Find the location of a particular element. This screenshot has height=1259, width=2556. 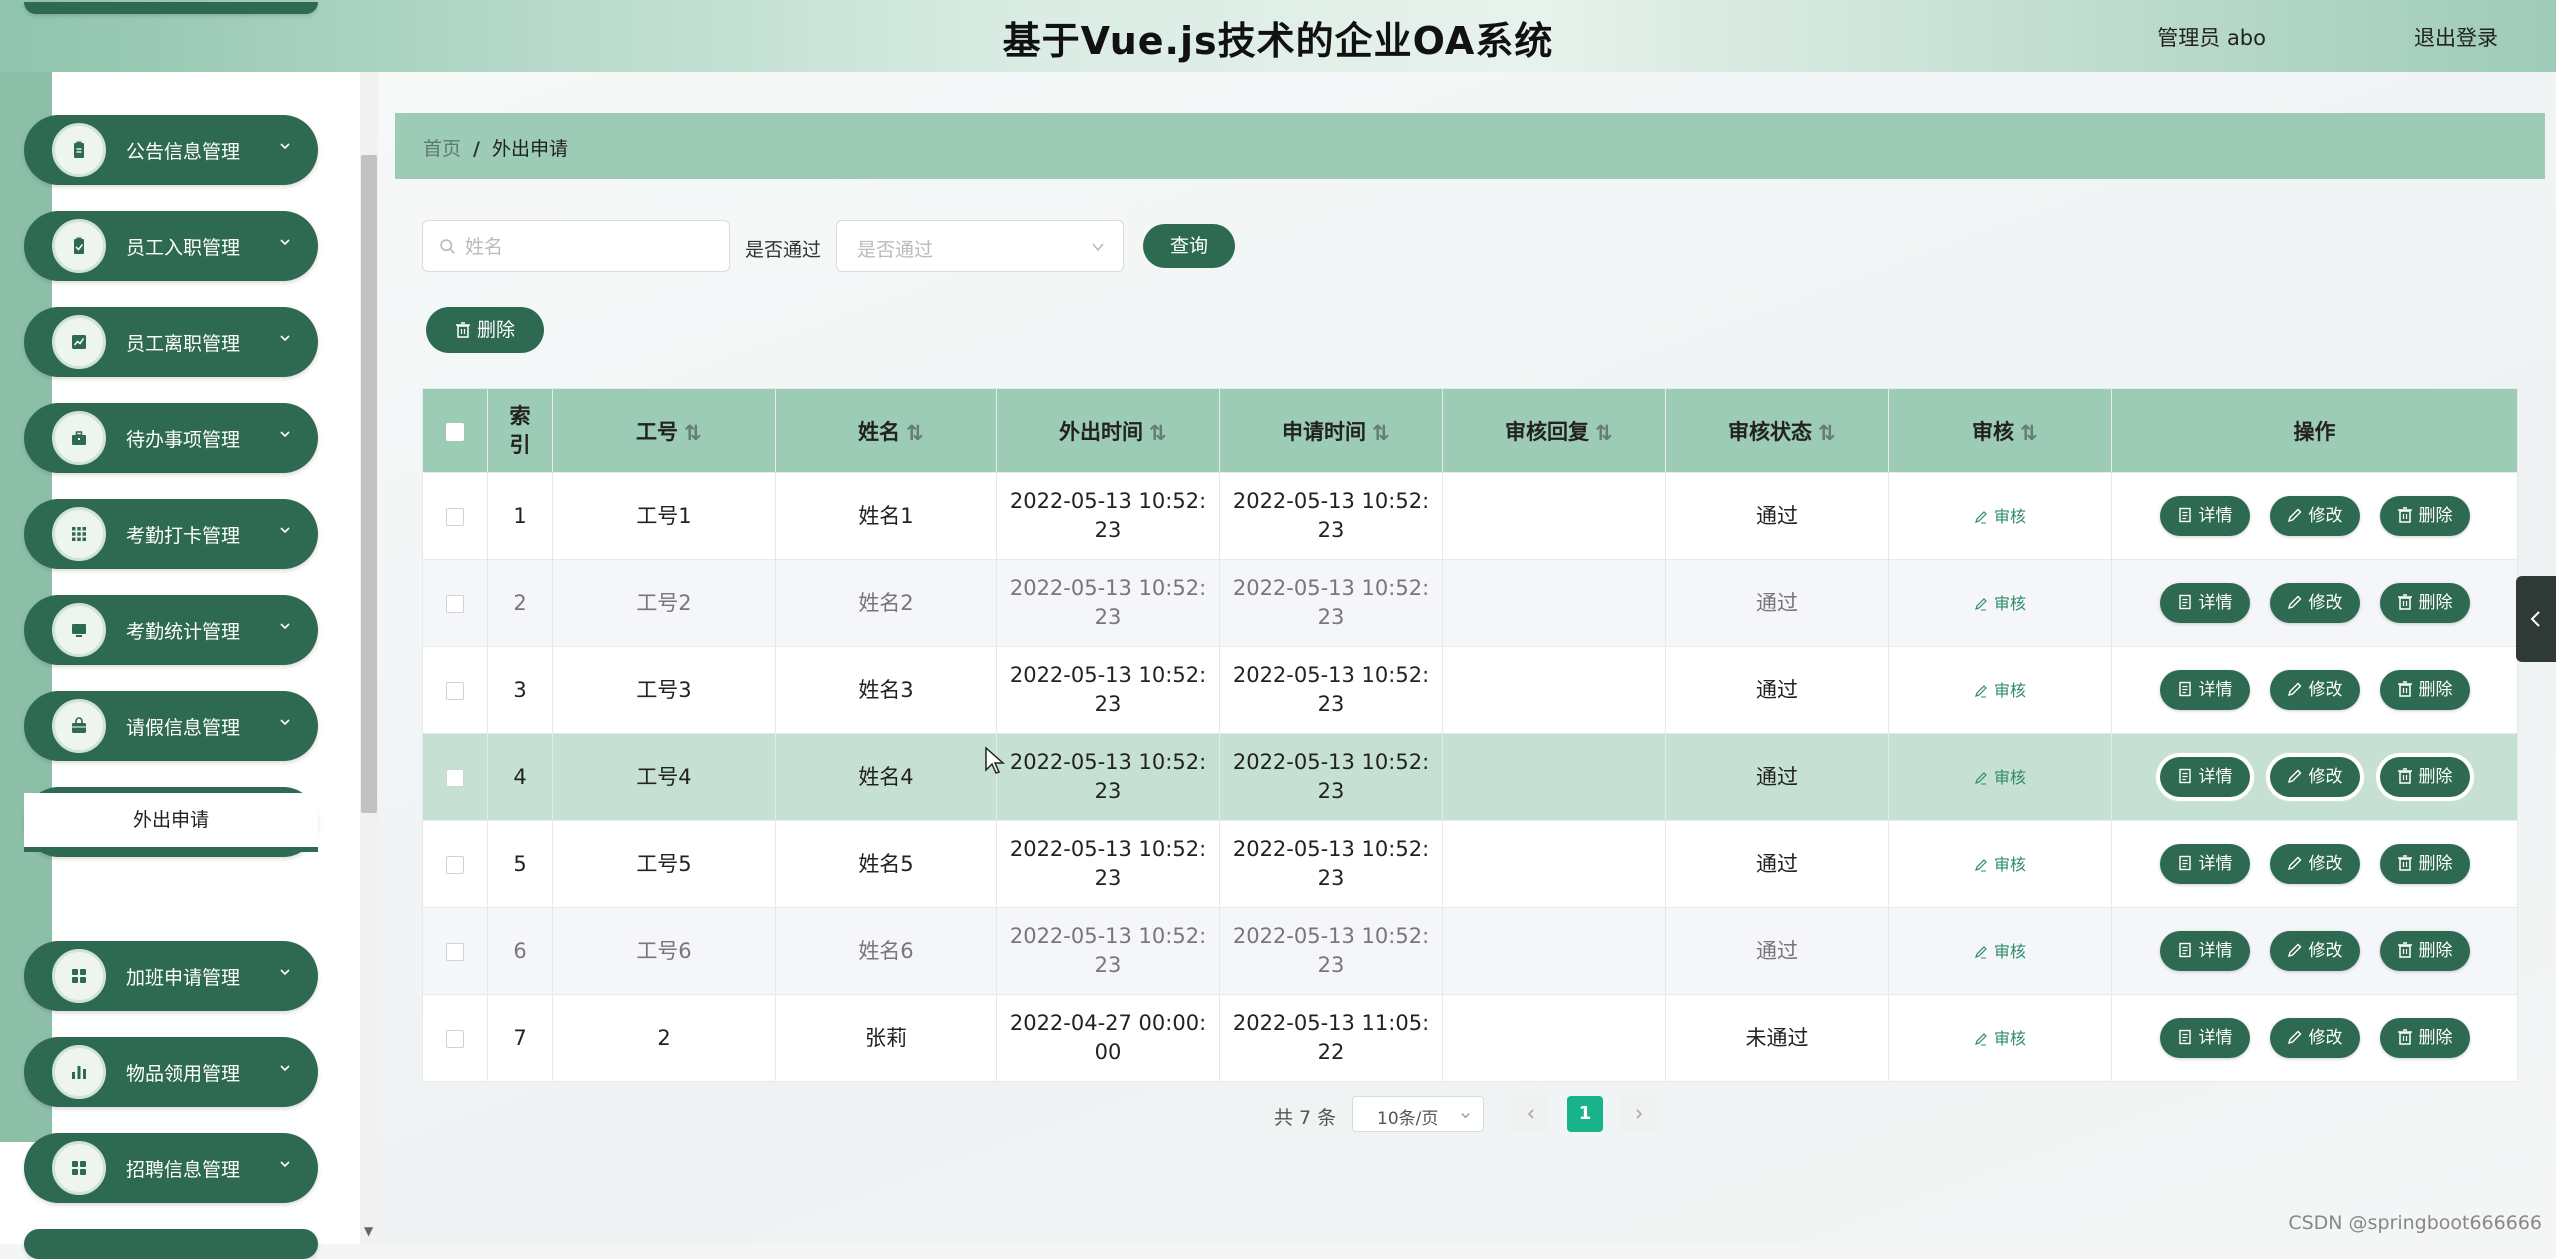

name-search-input is located at coordinates (590, 247).